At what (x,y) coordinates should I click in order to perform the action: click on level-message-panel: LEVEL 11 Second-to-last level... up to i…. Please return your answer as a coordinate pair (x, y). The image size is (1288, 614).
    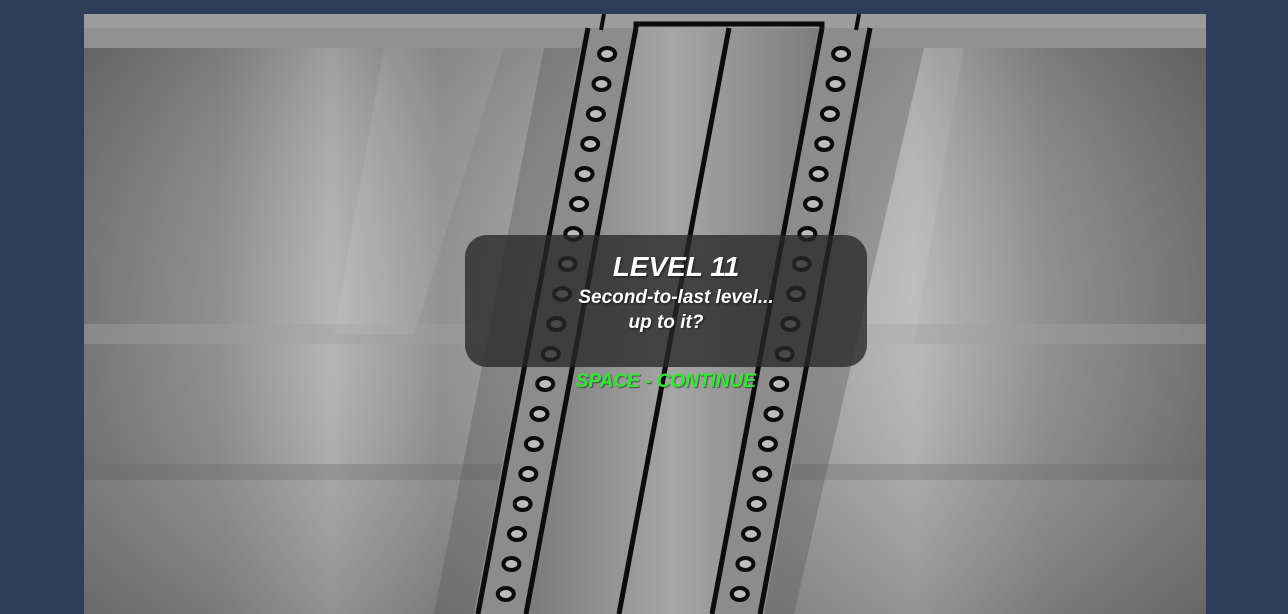
    Looking at the image, I should click on (666, 301).